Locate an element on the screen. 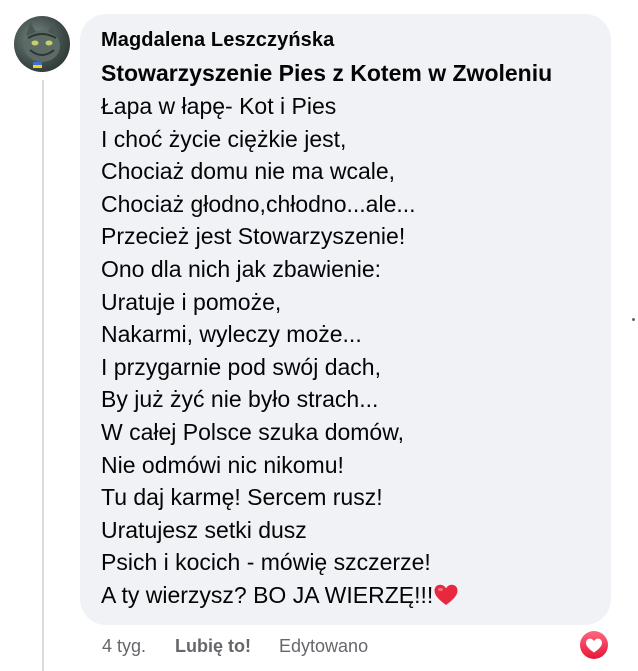 This screenshot has width=638, height=671. avatar is located at coordinates (42, 44).